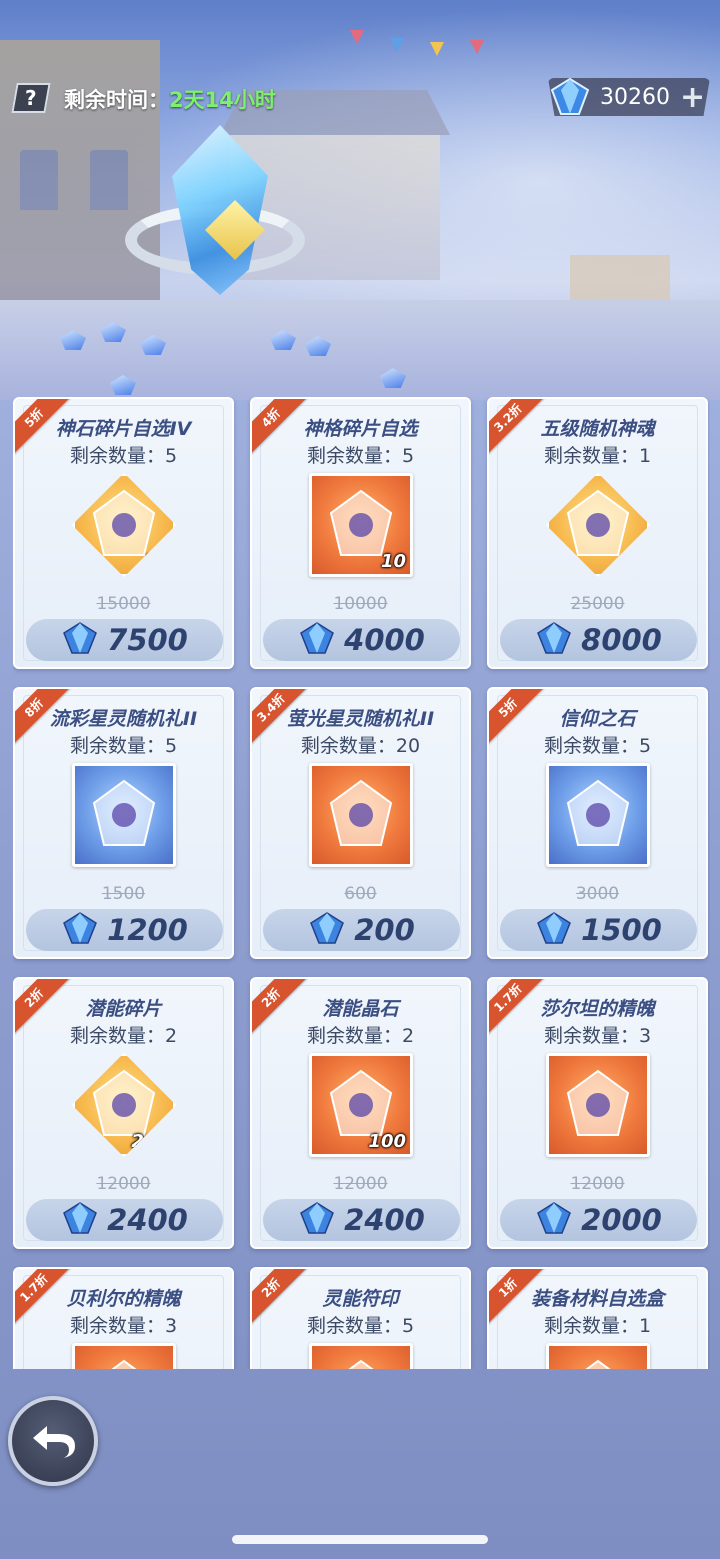 This screenshot has height=1559, width=720. What do you see at coordinates (620, 280) in the screenshot?
I see `background-stall` at bounding box center [620, 280].